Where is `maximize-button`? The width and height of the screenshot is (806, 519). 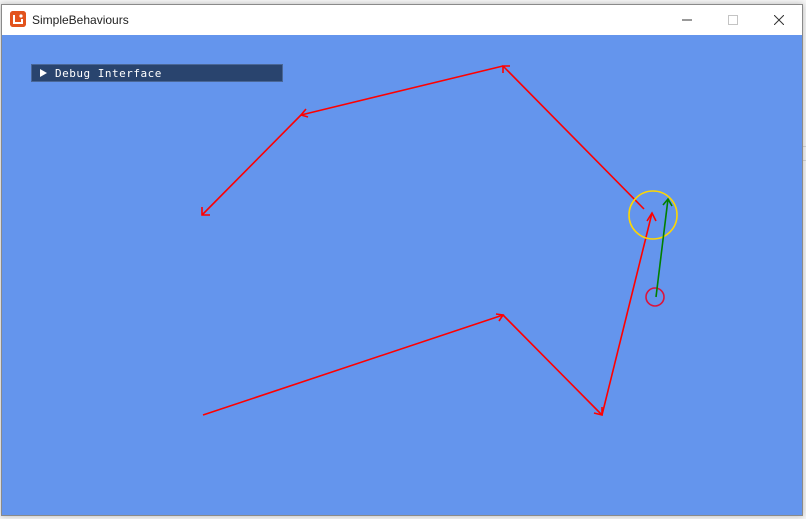
maximize-button is located at coordinates (733, 20).